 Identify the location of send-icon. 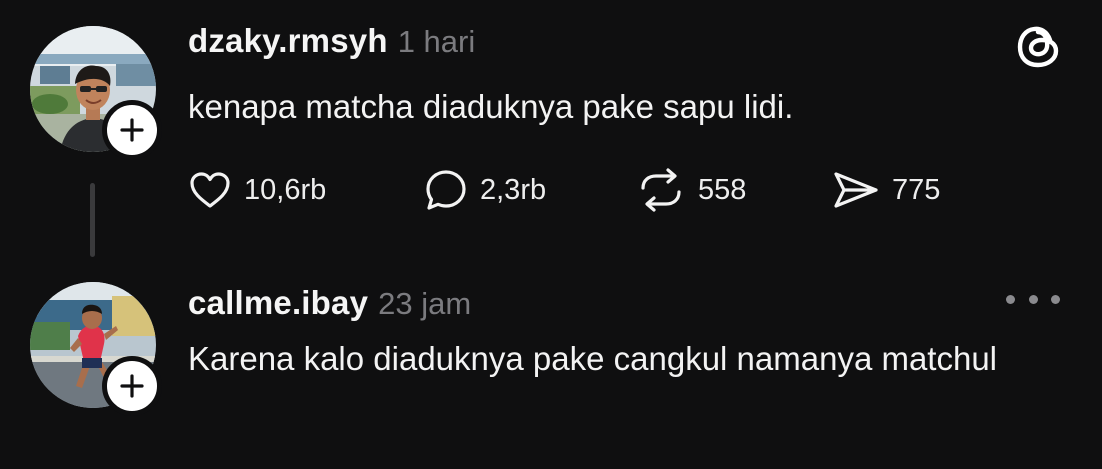
(856, 190).